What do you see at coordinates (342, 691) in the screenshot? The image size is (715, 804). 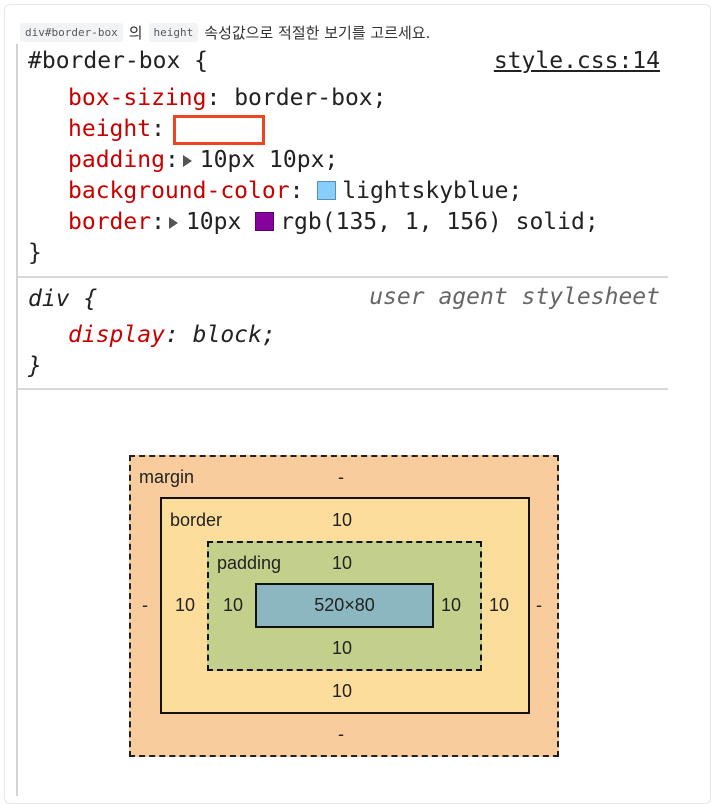 I see `border-bottom-value: 10` at bounding box center [342, 691].